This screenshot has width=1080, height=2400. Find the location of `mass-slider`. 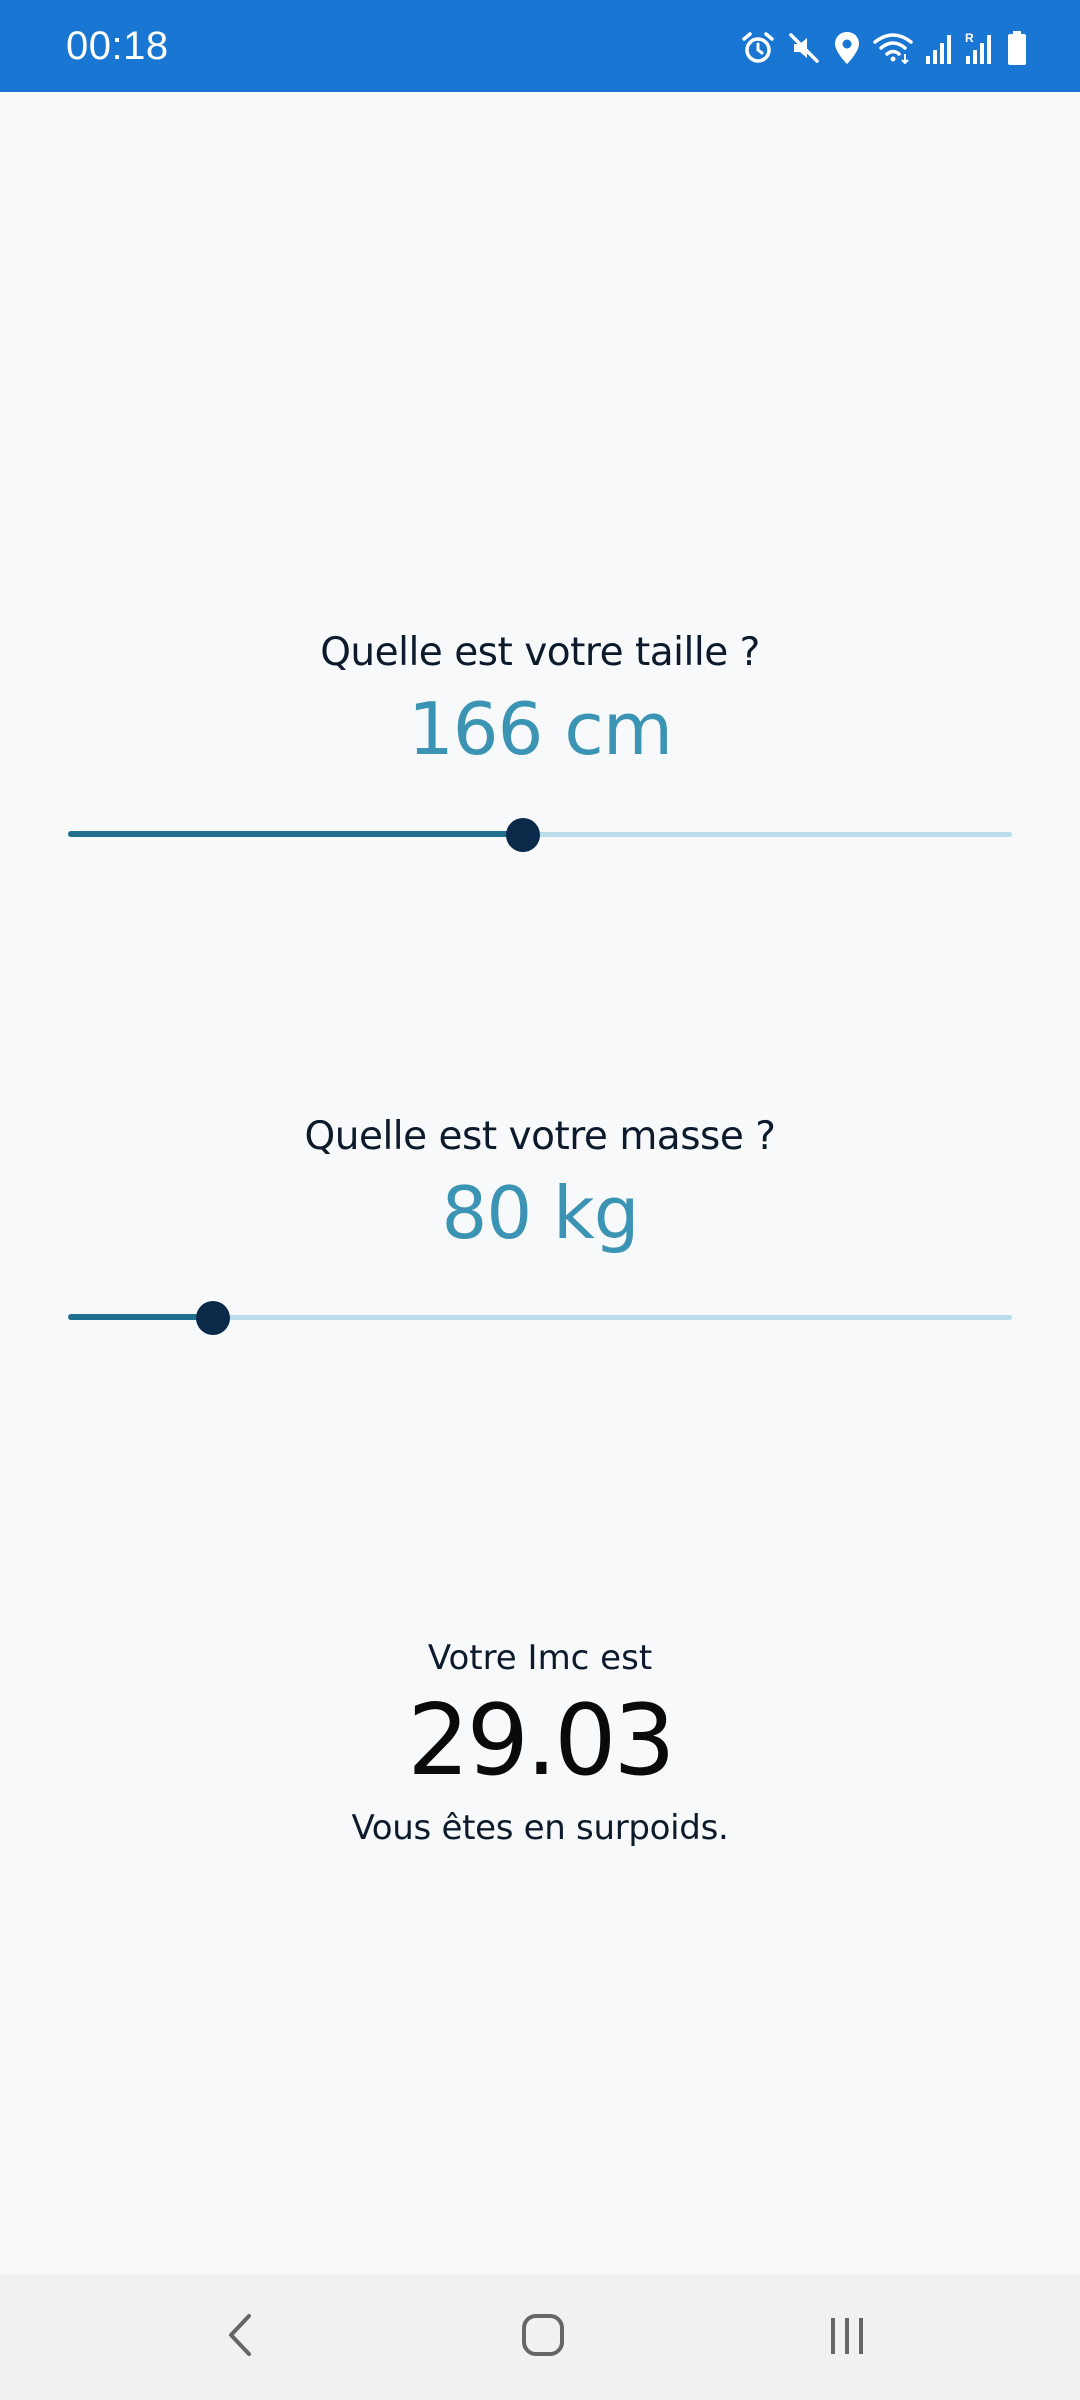

mass-slider is located at coordinates (540, 1318).